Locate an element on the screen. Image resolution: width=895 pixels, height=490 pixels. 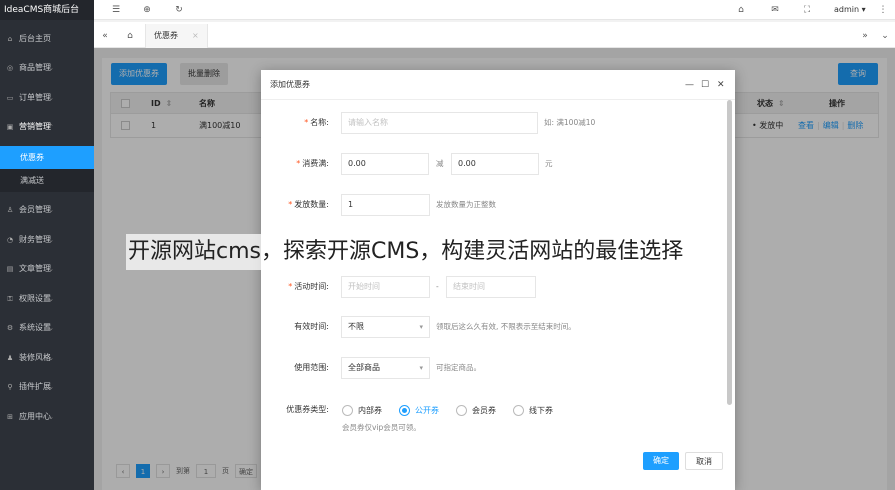
threshold-input: 0.00 is located at coordinates (385, 164).